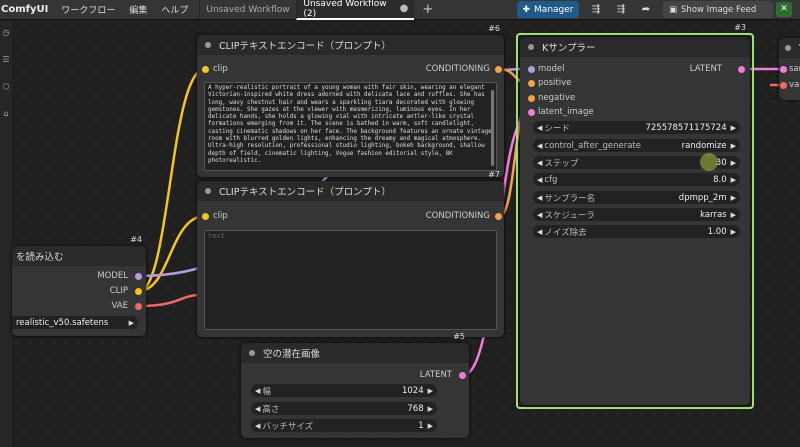 This screenshot has width=800, height=447. What do you see at coordinates (531, 83) in the screenshot?
I see `positive-input-slot` at bounding box center [531, 83].